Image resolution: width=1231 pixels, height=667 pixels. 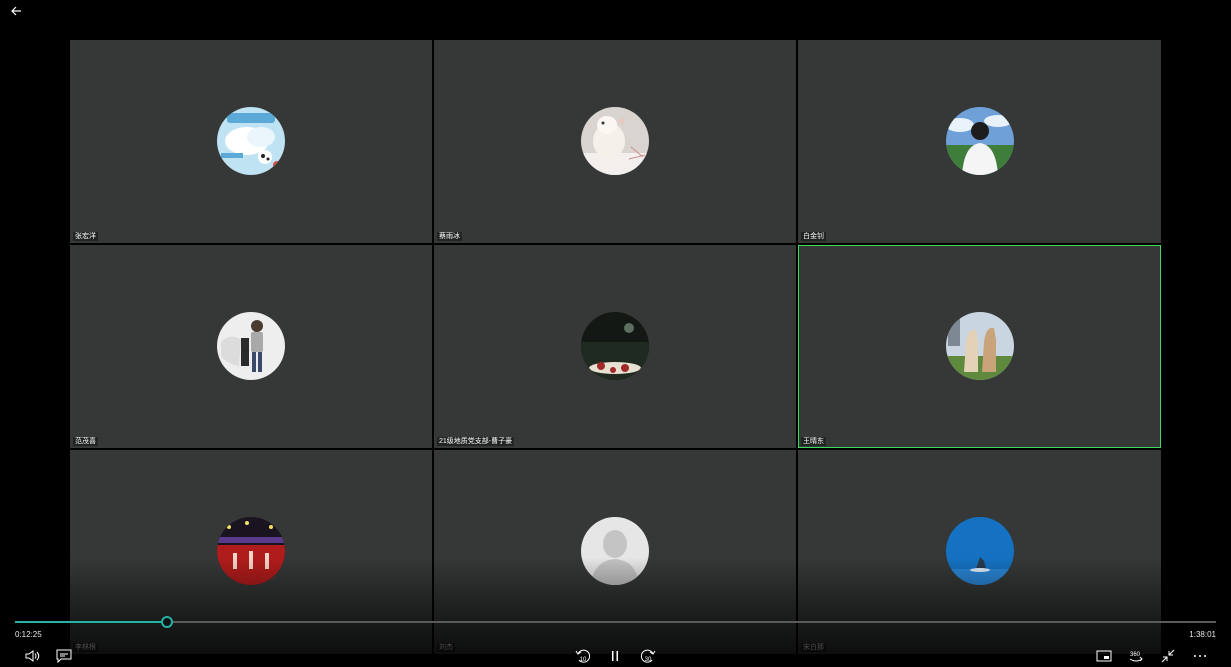 What do you see at coordinates (28, 634) in the screenshot?
I see `elapsed-time: 0:12:25` at bounding box center [28, 634].